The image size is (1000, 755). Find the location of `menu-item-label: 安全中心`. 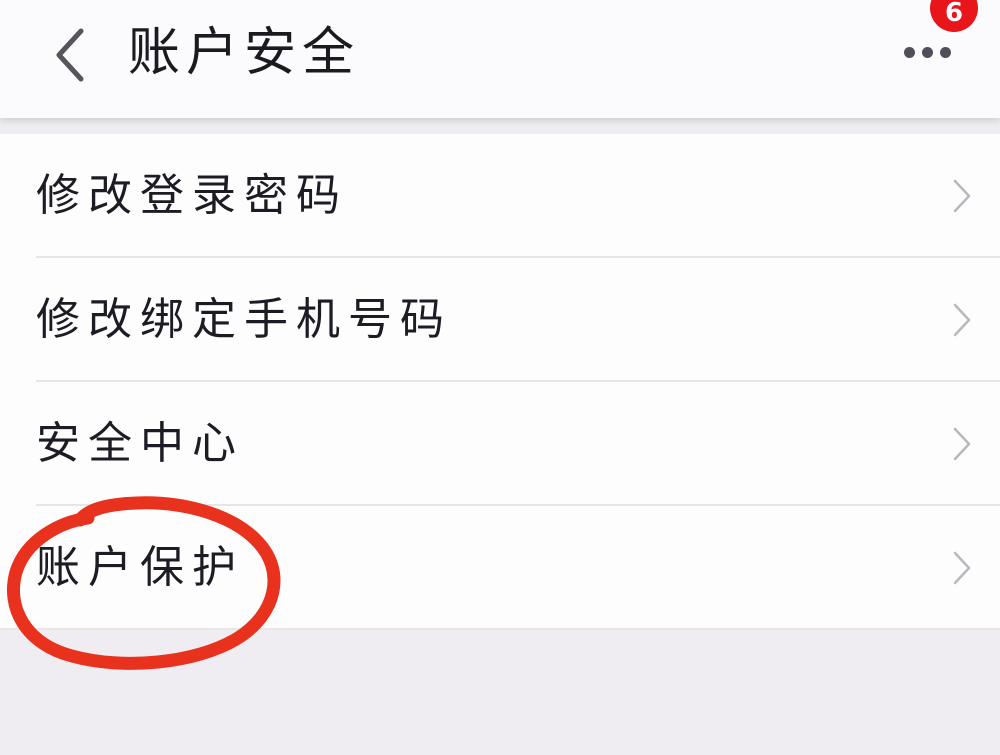

menu-item-label: 安全中心 is located at coordinates (140, 443).